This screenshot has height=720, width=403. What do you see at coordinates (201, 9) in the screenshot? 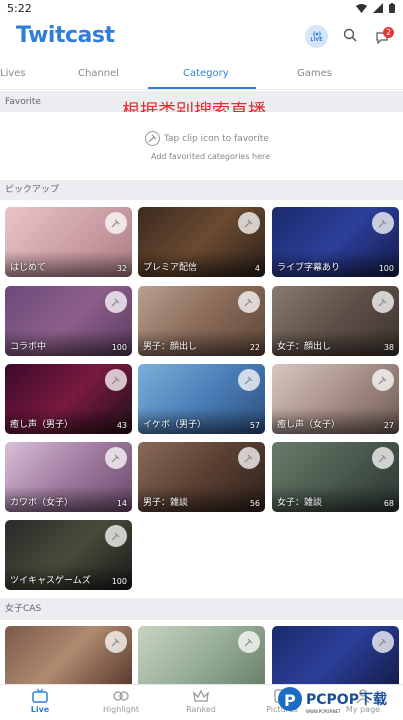
I see `status-bar: 5:22` at bounding box center [201, 9].